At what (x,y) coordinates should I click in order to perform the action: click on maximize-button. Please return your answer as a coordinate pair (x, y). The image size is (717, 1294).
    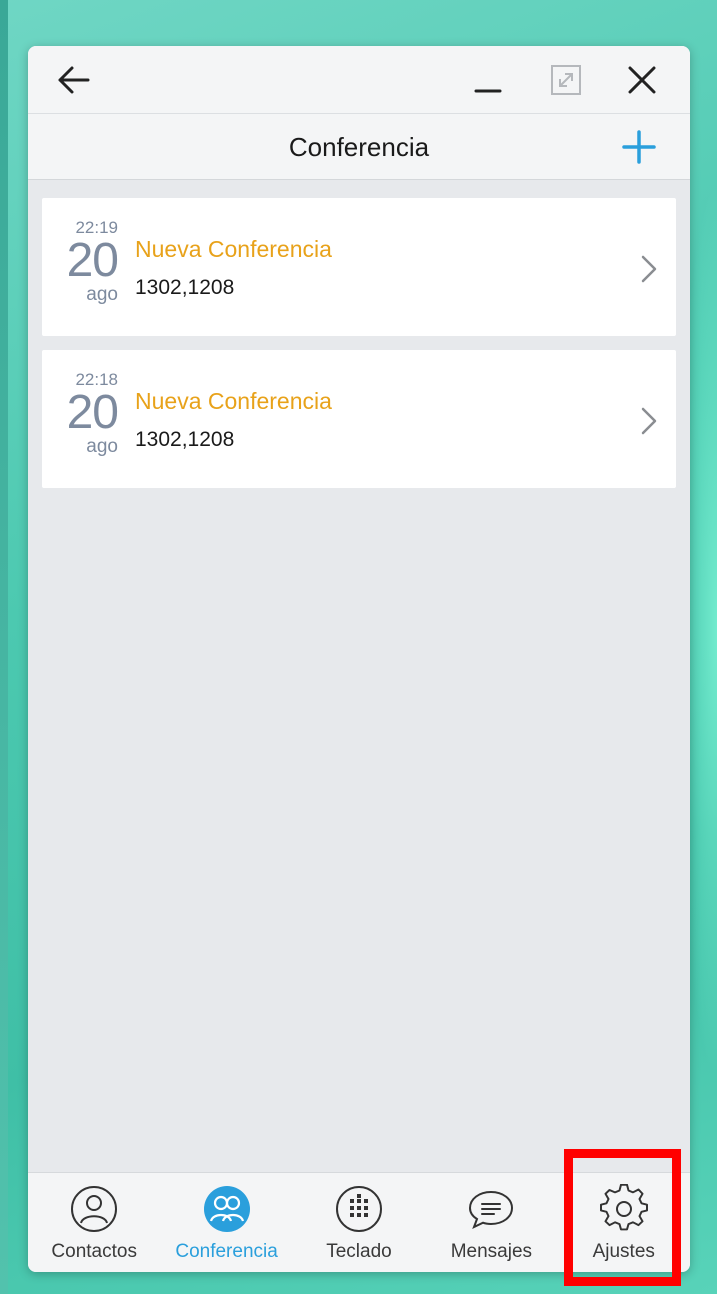
    Looking at the image, I should click on (566, 80).